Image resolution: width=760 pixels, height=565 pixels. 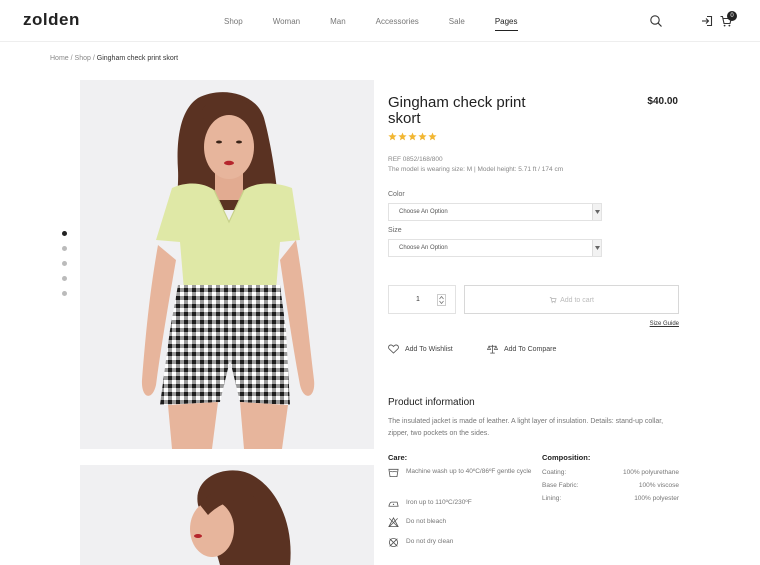 I want to click on color-label: Color, so click(x=396, y=194).